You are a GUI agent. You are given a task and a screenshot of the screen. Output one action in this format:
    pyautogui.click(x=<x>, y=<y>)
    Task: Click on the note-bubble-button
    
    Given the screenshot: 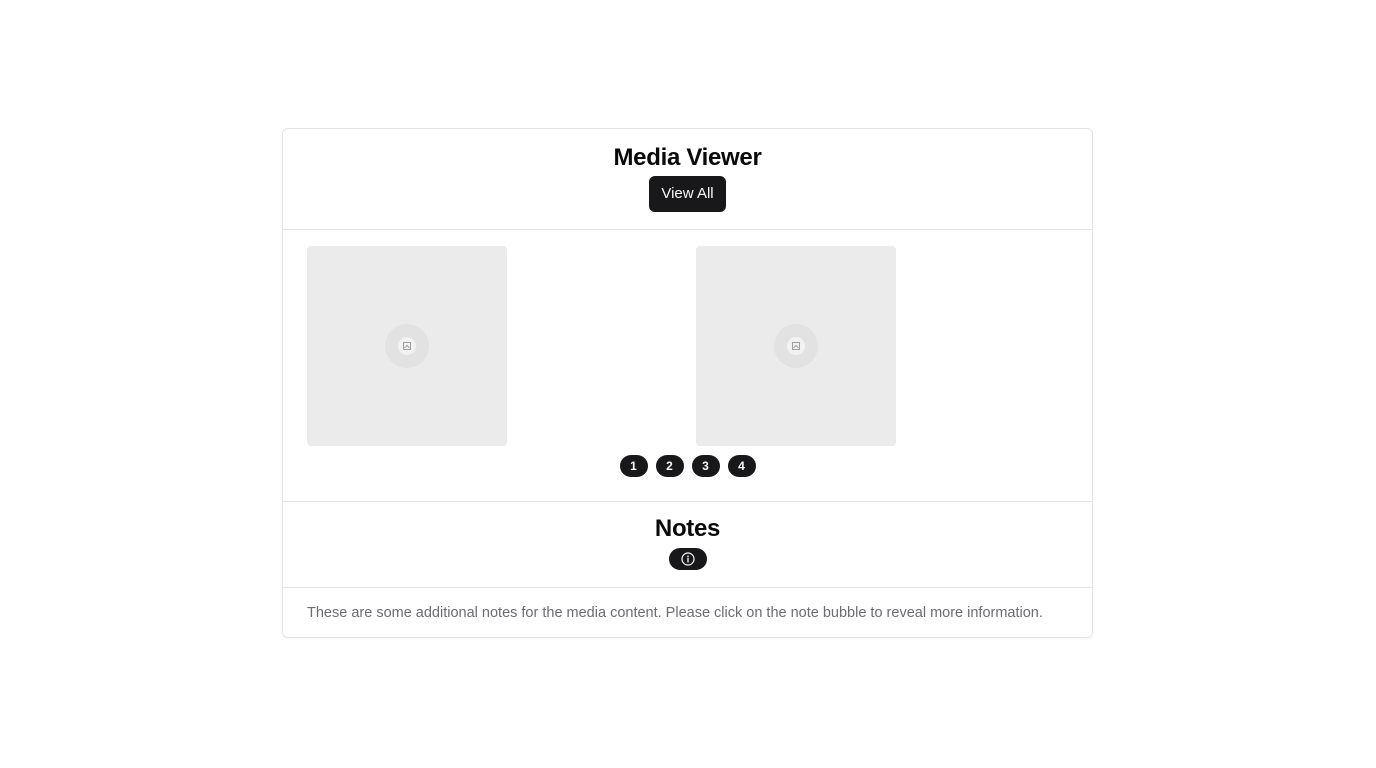 What is the action you would take?
    pyautogui.click(x=687, y=559)
    